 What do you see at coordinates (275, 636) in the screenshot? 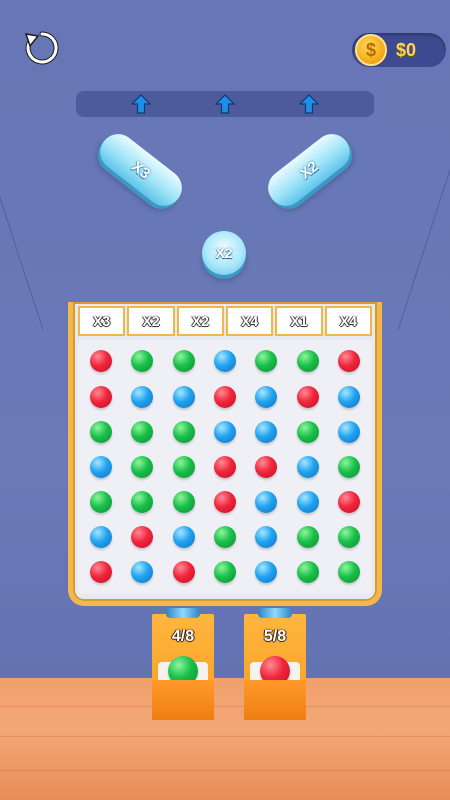
I see `cup-count: 5/8` at bounding box center [275, 636].